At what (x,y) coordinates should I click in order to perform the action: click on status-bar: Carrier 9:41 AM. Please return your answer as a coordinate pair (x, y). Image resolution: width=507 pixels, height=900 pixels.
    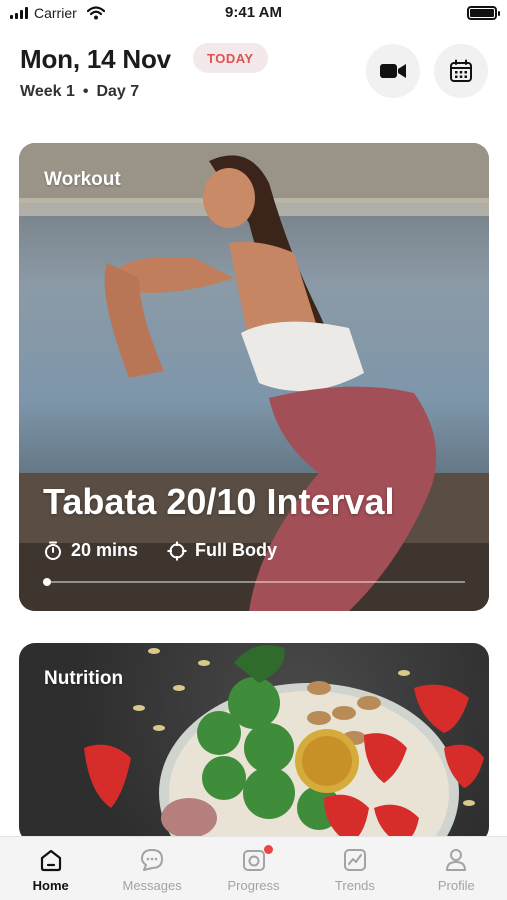
    Looking at the image, I should click on (253, 14).